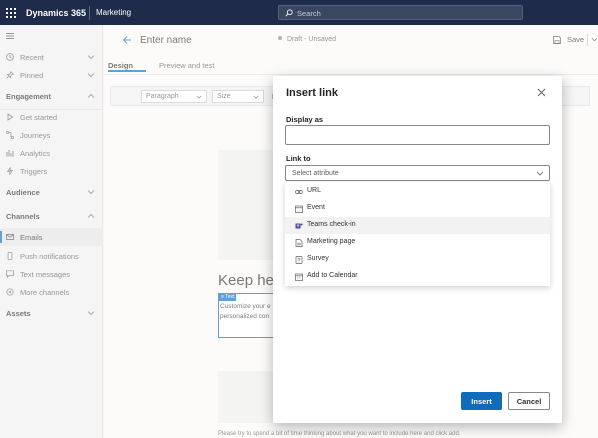 This screenshot has height=438, width=598. What do you see at coordinates (305, 119) in the screenshot?
I see `display-as-label: Display as` at bounding box center [305, 119].